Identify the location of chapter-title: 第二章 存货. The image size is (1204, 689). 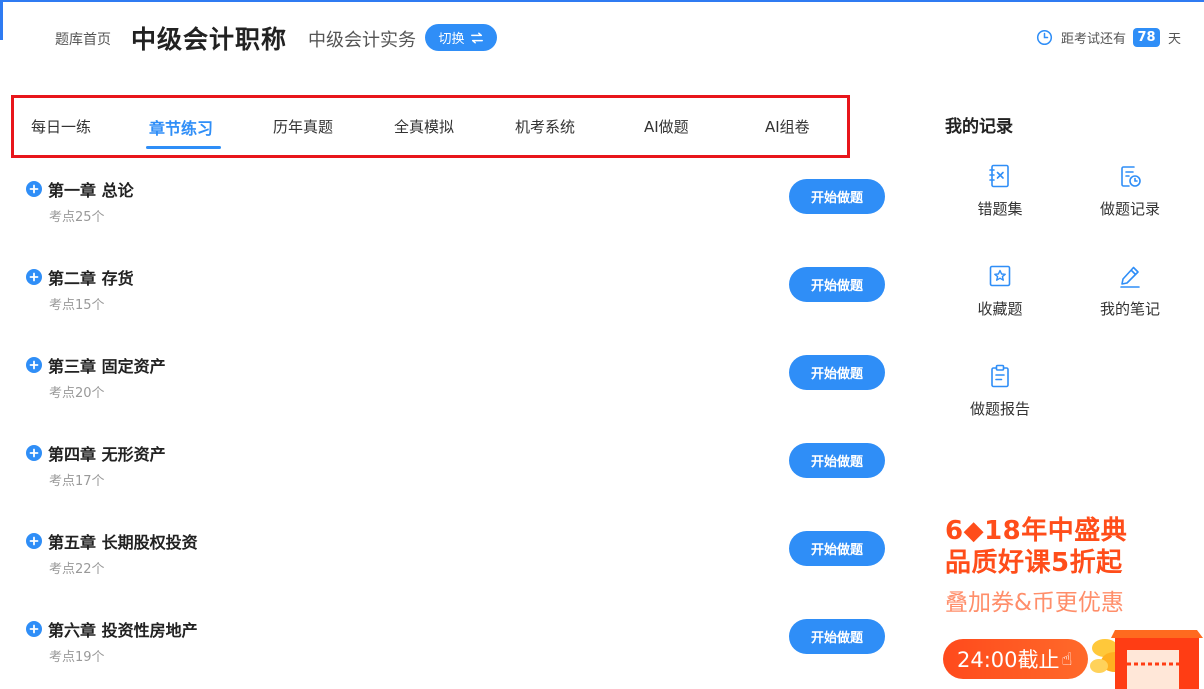
(91, 278).